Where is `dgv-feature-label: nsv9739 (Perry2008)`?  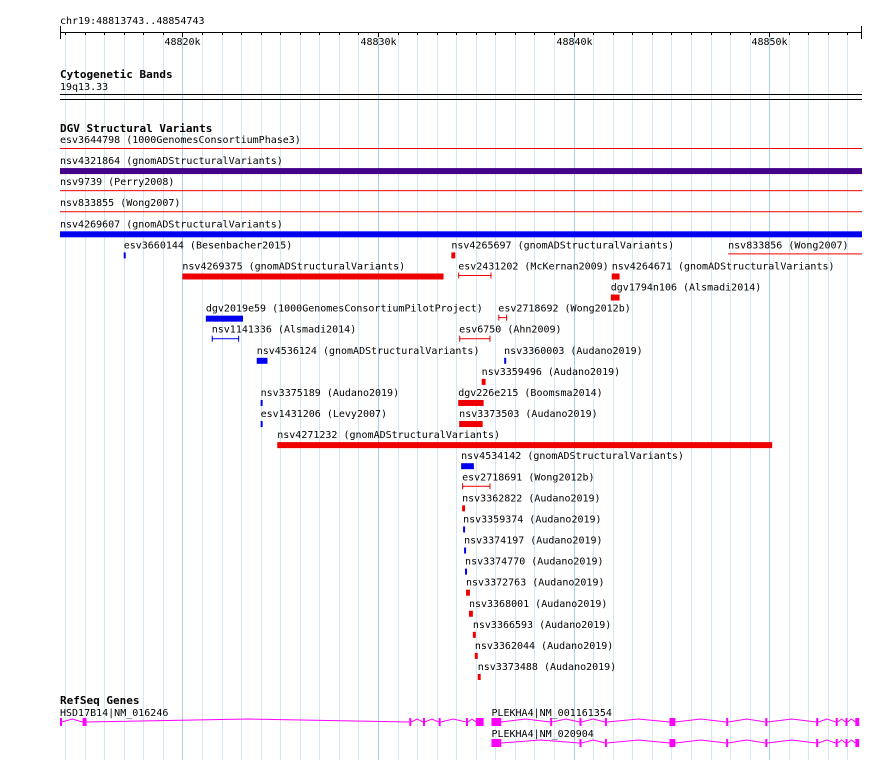 dgv-feature-label: nsv9739 (Perry2008) is located at coordinates (117, 182).